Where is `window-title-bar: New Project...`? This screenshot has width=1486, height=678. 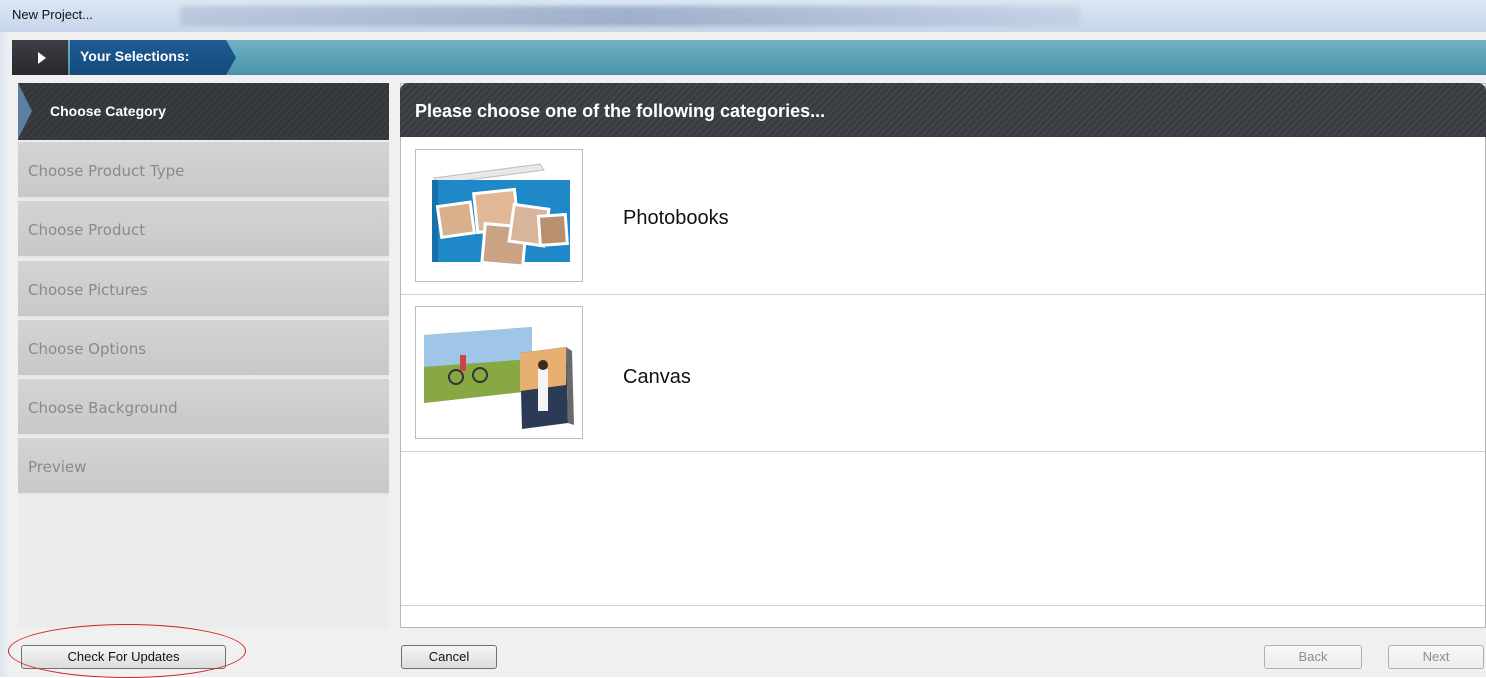
window-title-bar: New Project... is located at coordinates (743, 16).